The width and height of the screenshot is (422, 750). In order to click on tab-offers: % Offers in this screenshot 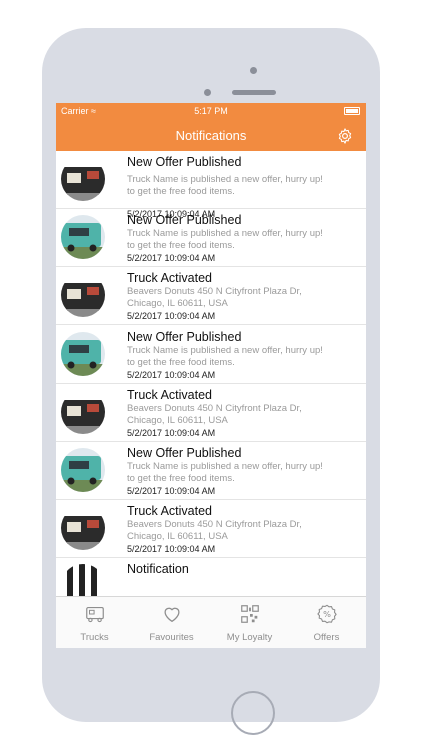, I will do `click(326, 622)`.